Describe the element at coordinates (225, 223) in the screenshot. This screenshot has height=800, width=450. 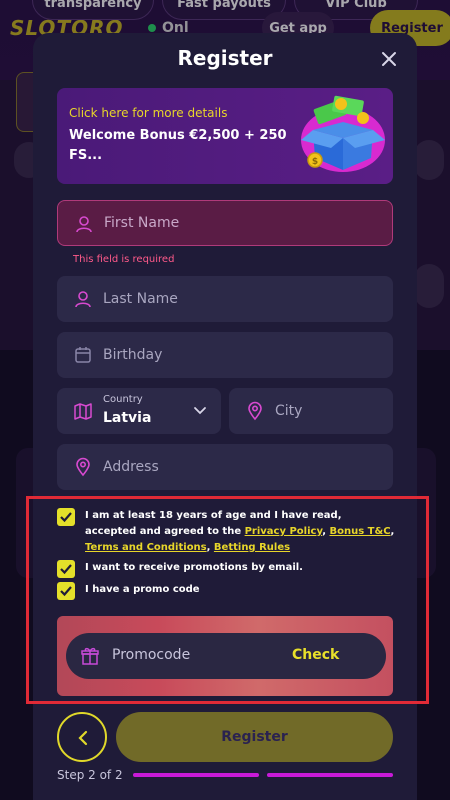
I see `first-name-field: First Name` at that location.